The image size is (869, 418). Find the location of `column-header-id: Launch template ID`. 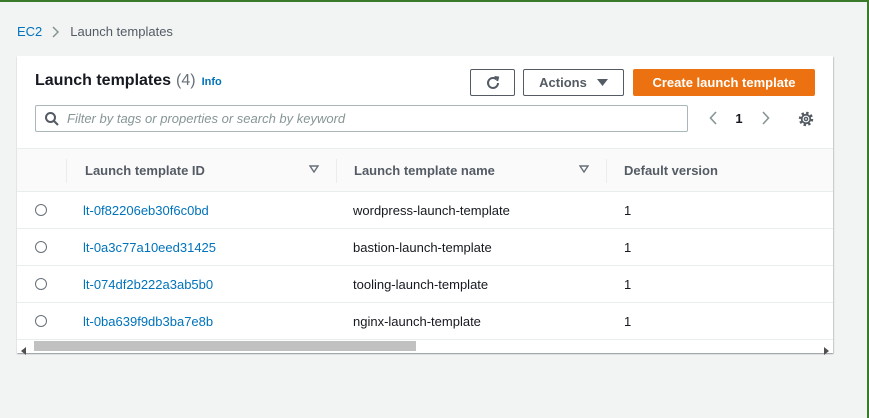

column-header-id: Launch template ID is located at coordinates (145, 170).